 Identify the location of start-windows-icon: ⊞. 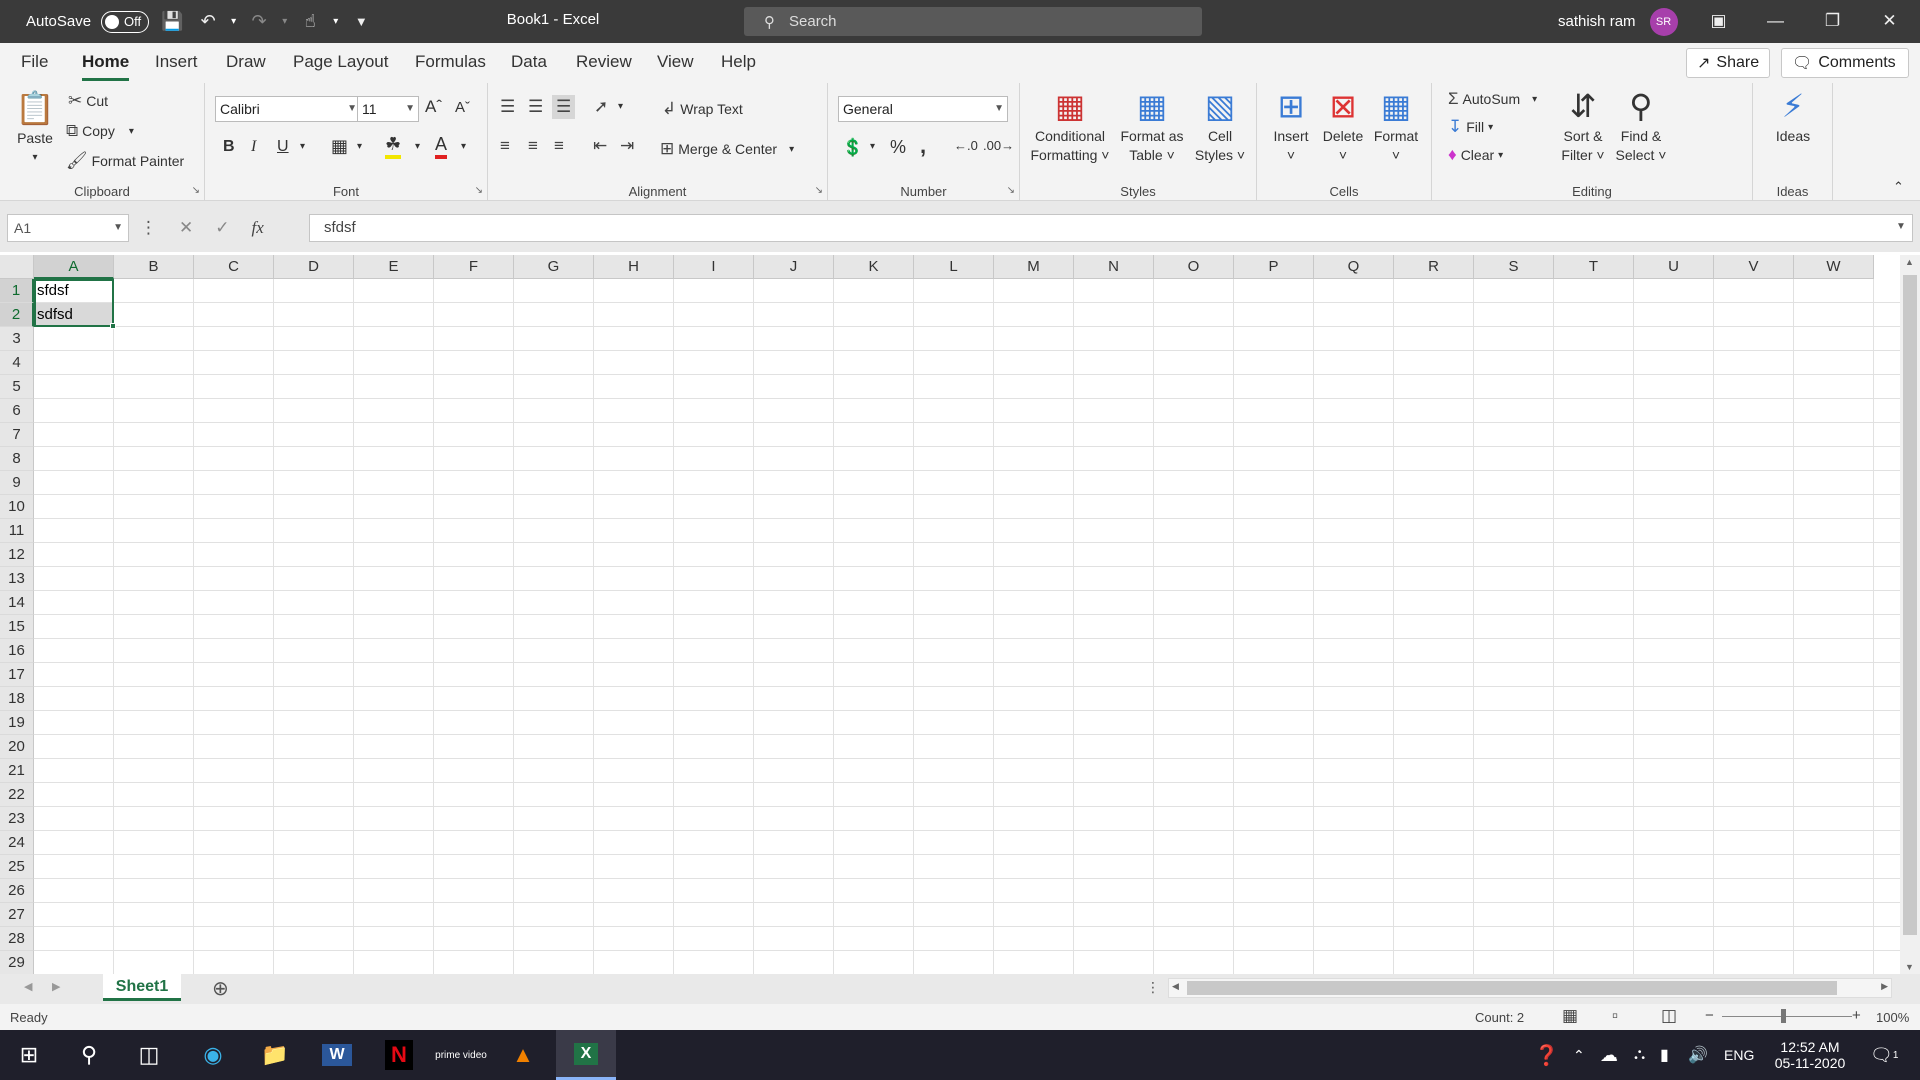
(29, 1055).